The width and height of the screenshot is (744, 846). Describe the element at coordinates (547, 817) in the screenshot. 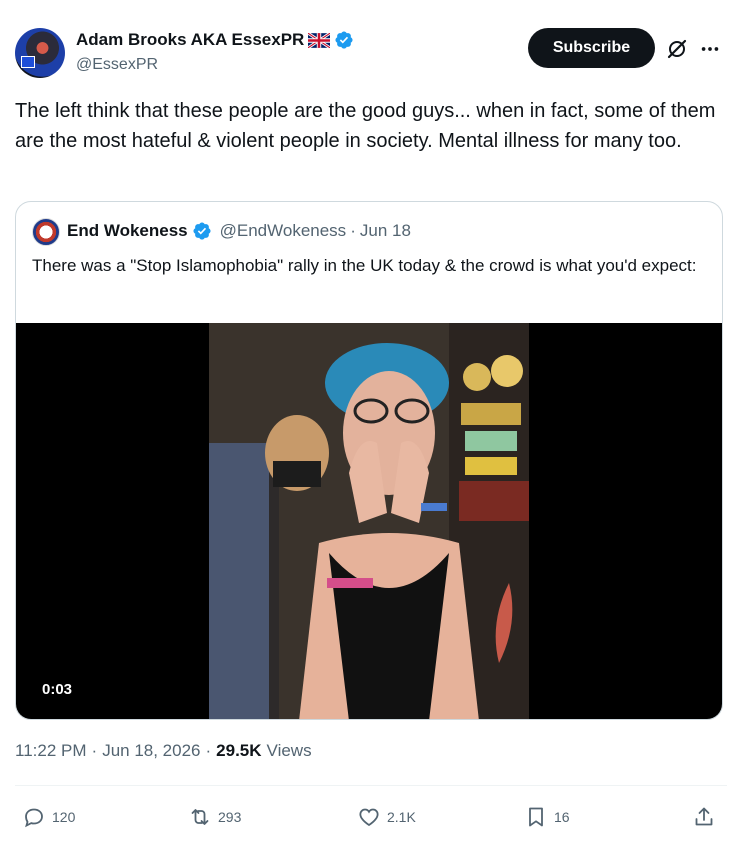

I see `bookmark-button: 16` at that location.